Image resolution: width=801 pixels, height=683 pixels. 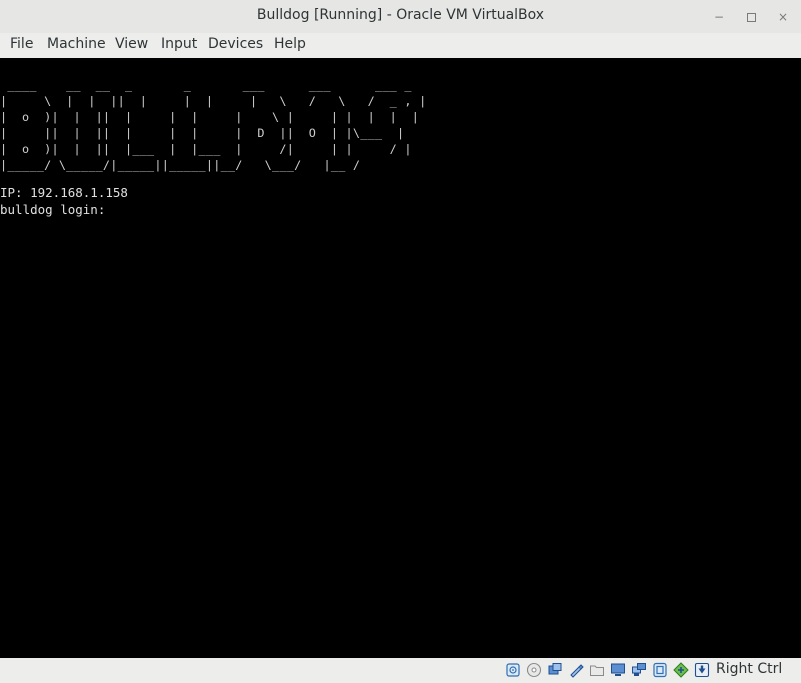 What do you see at coordinates (555, 670) in the screenshot?
I see `audio-icon` at bounding box center [555, 670].